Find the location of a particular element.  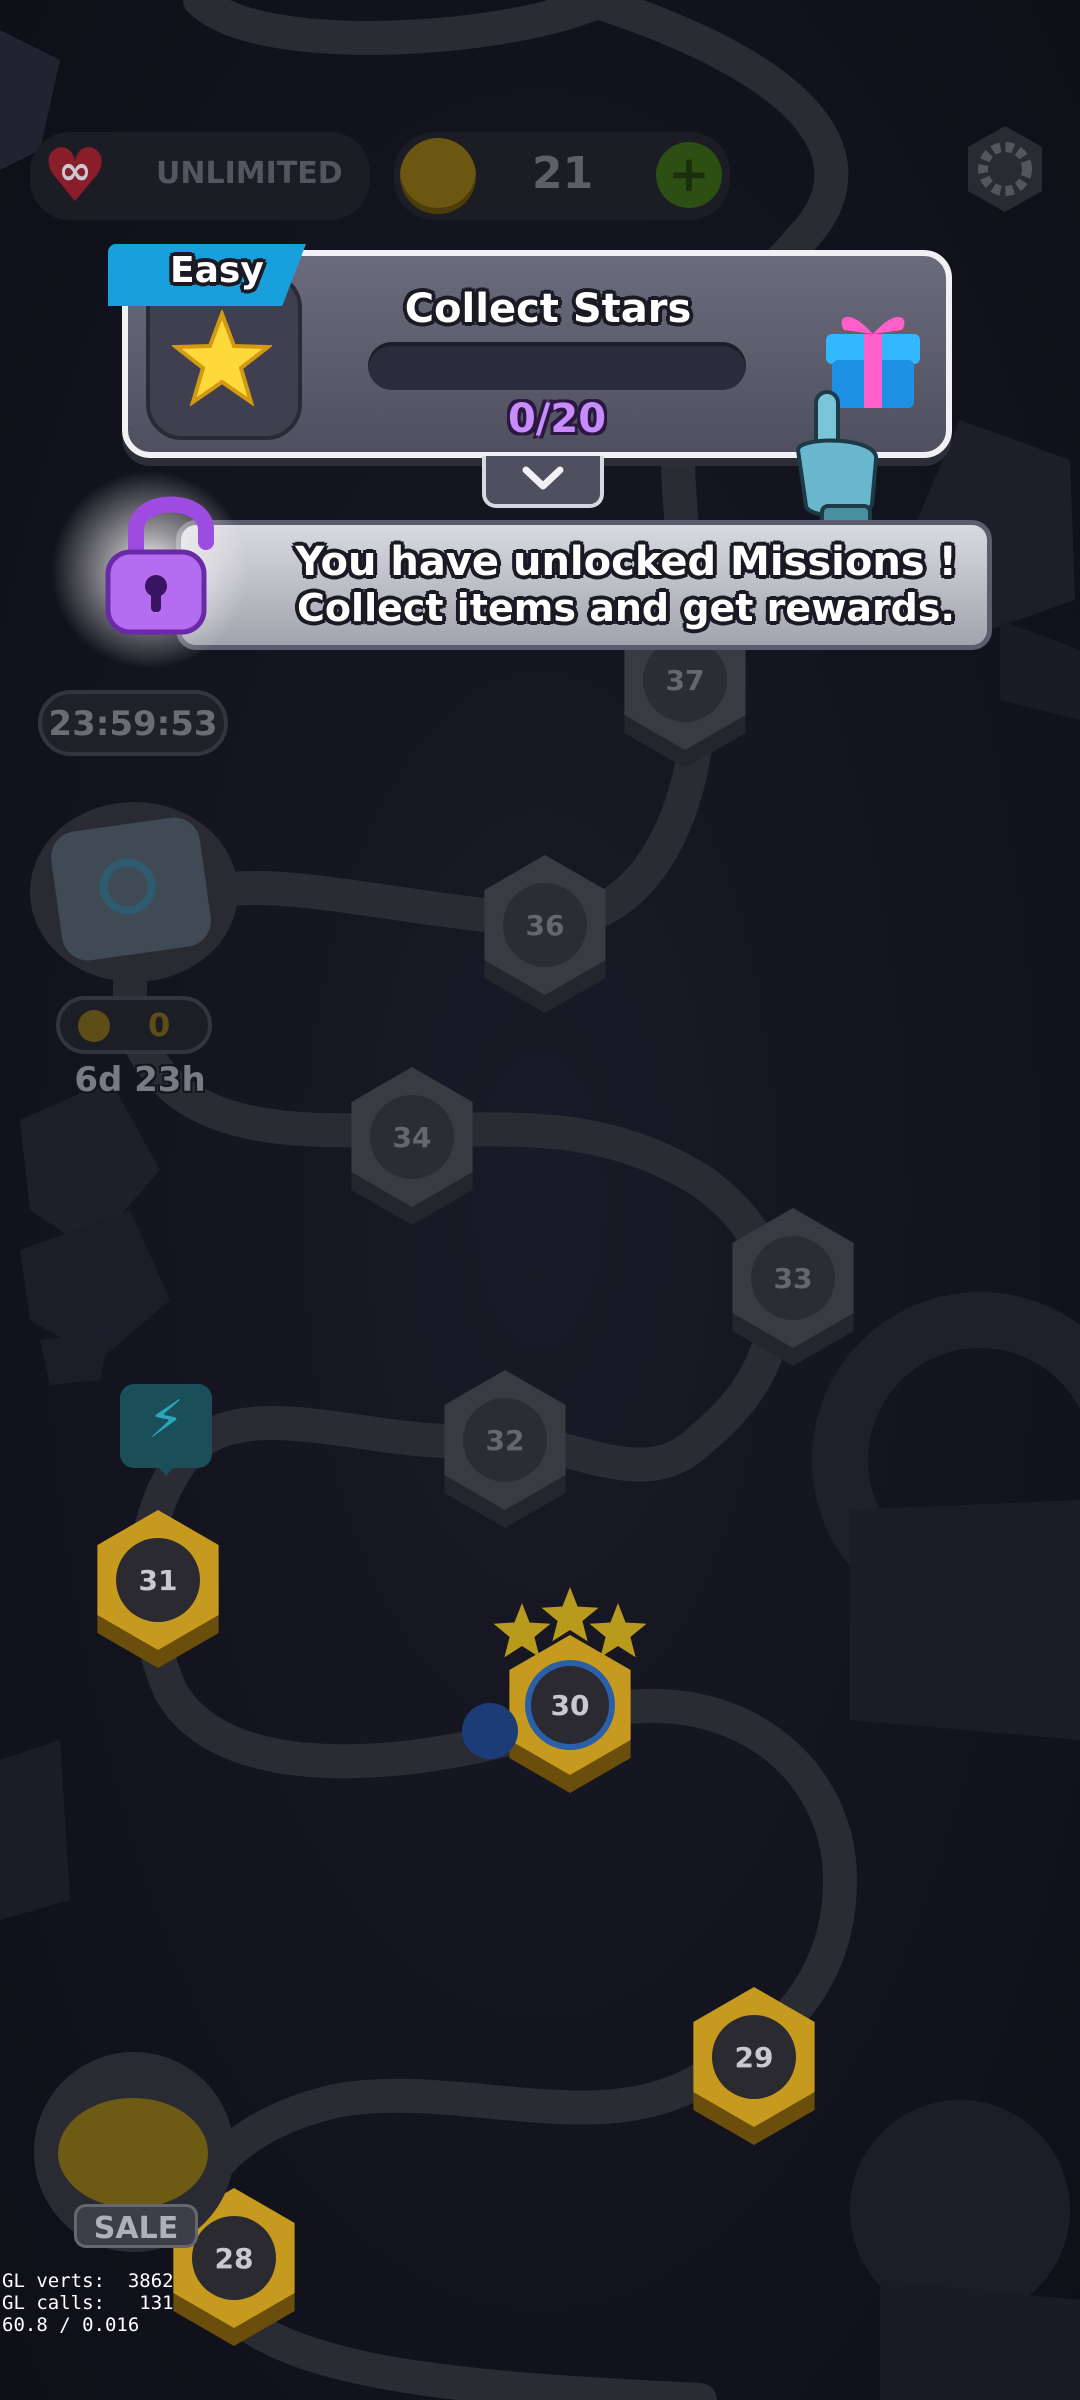

level-number: 37 is located at coordinates (685, 680).